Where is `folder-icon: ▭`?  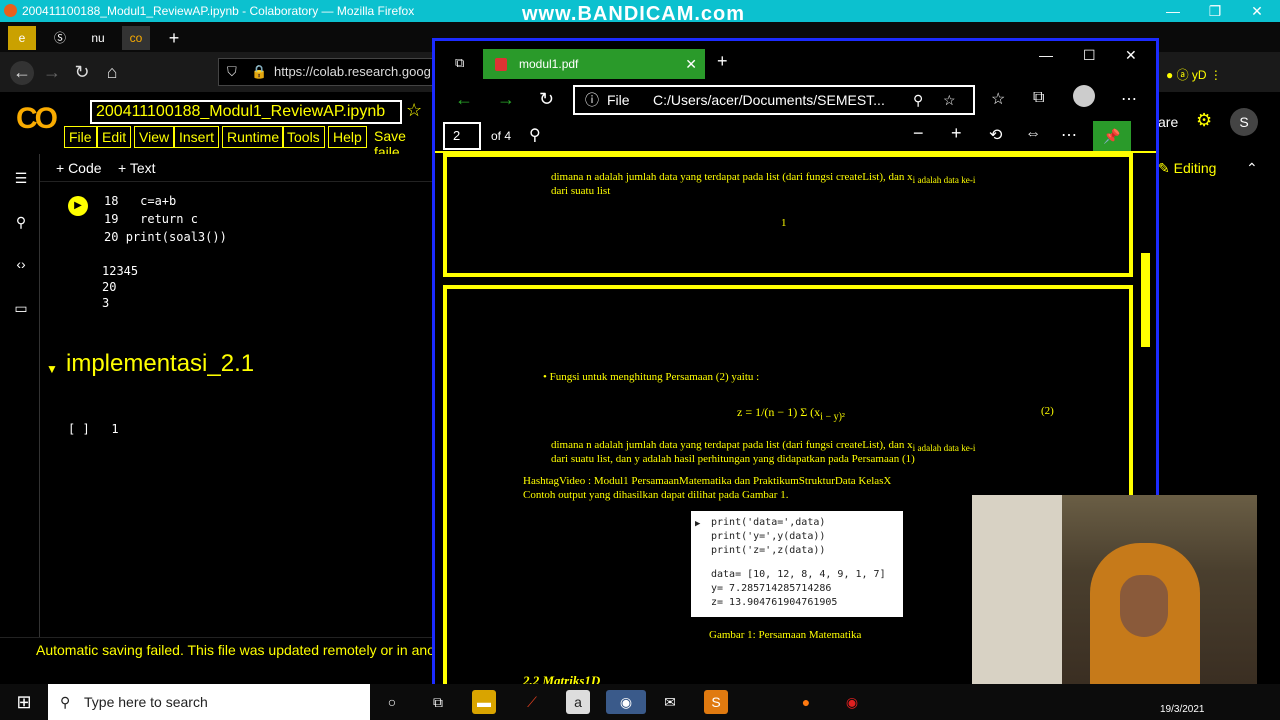
folder-icon: ▭ is located at coordinates (21, 311).